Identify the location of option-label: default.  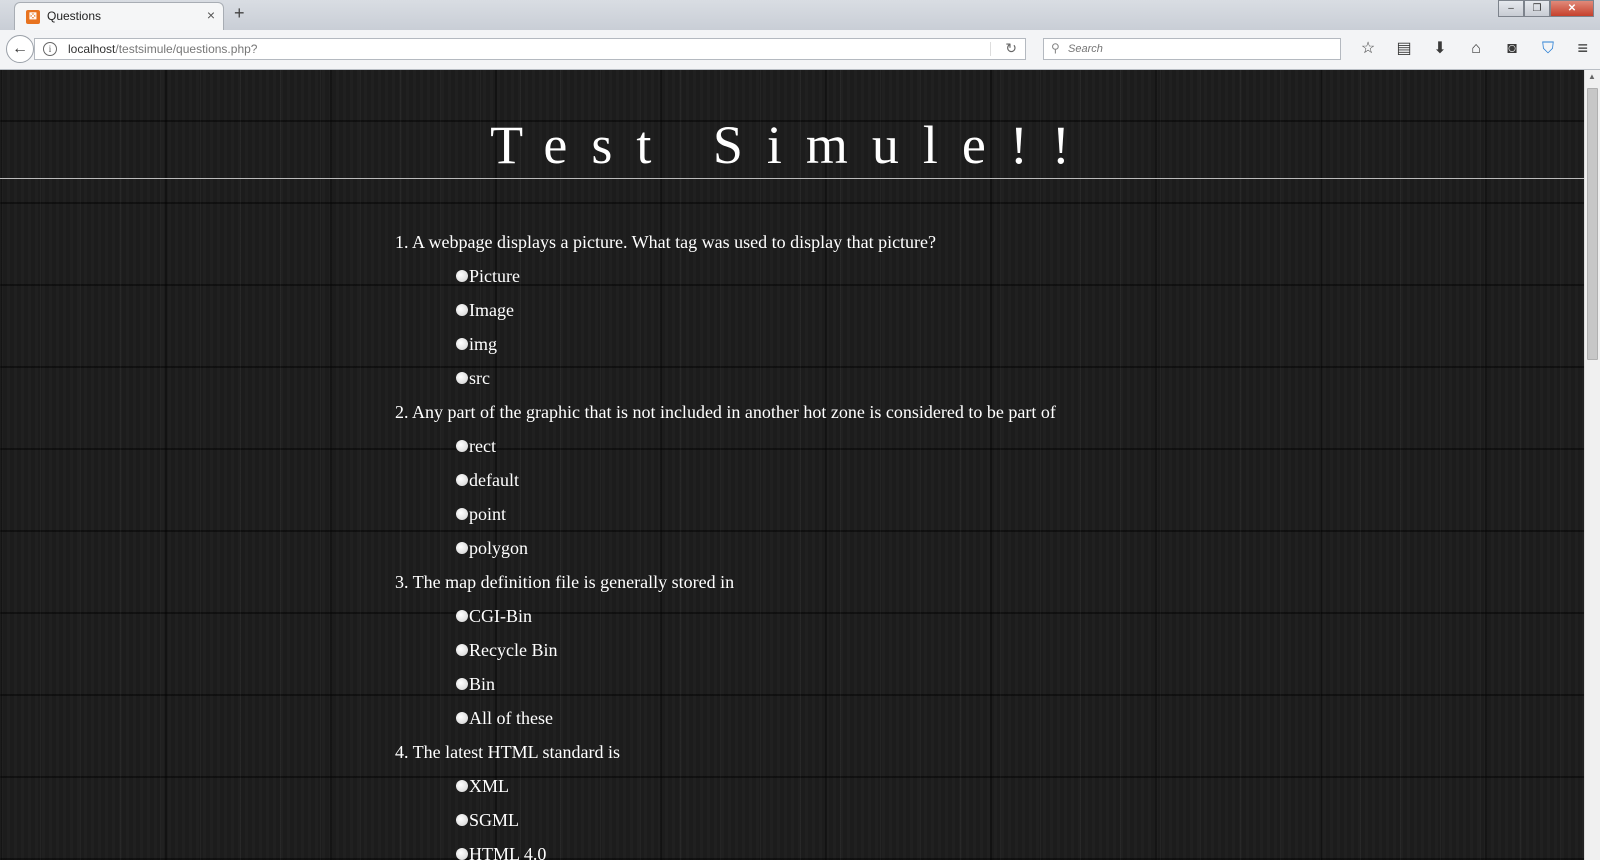
(494, 480).